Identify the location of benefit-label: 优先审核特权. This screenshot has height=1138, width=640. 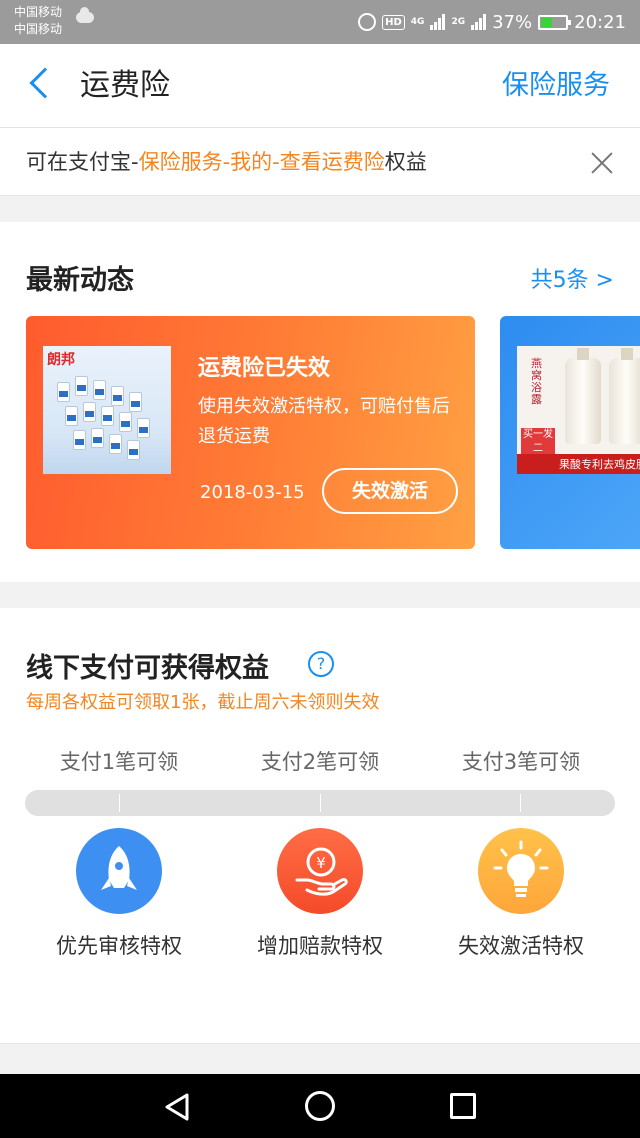
(119, 945).